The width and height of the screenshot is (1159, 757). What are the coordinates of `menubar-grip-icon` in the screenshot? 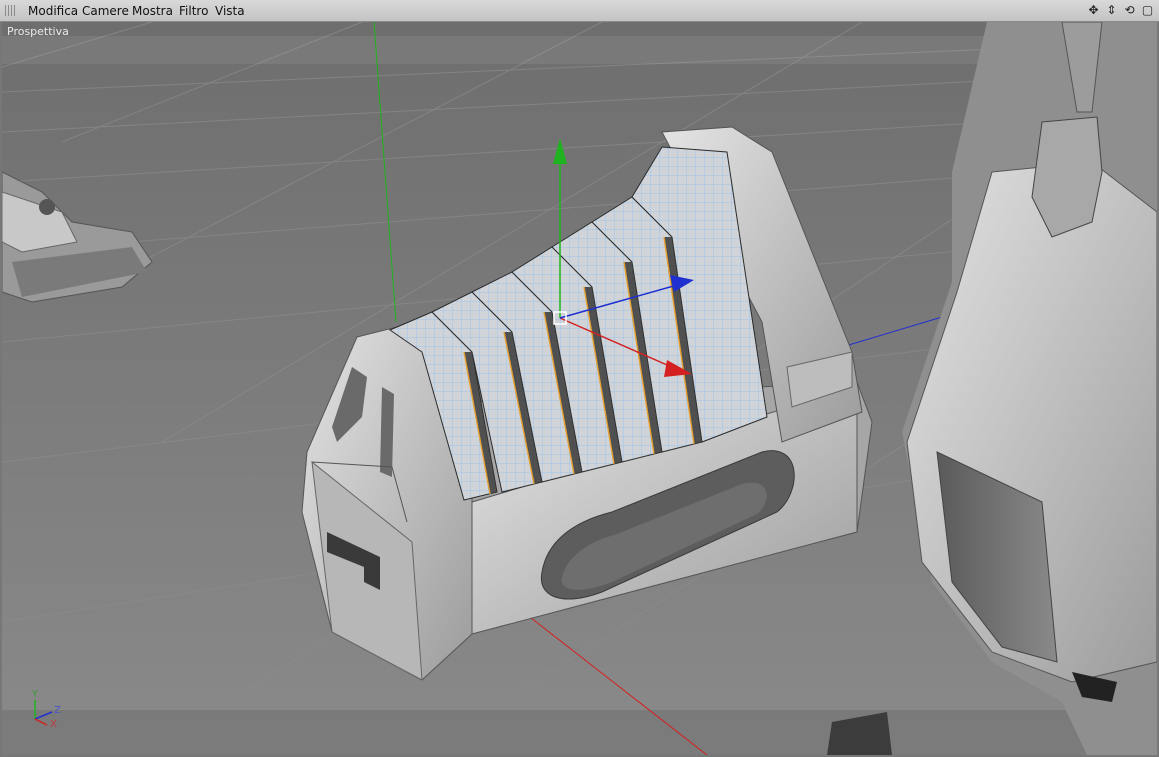 It's located at (11, 10).